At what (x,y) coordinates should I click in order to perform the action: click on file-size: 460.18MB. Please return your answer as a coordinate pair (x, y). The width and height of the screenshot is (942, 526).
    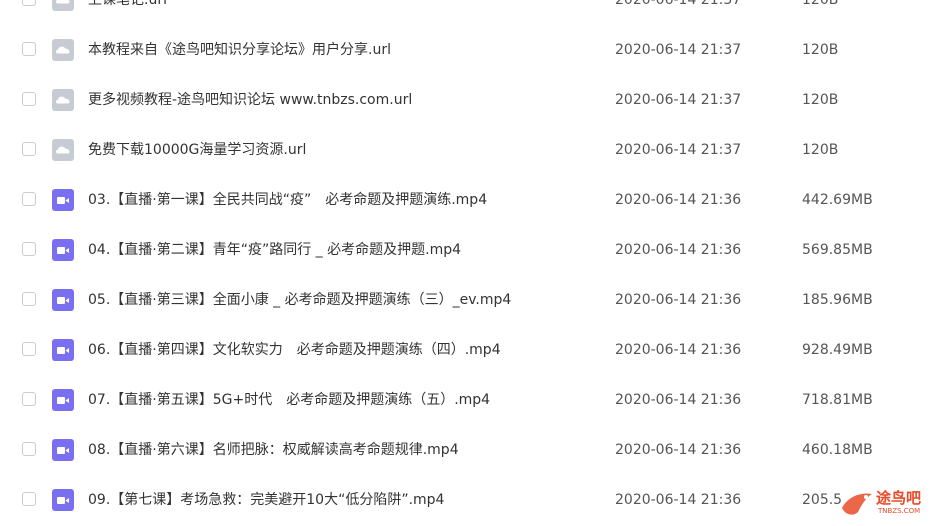
    Looking at the image, I should click on (837, 450).